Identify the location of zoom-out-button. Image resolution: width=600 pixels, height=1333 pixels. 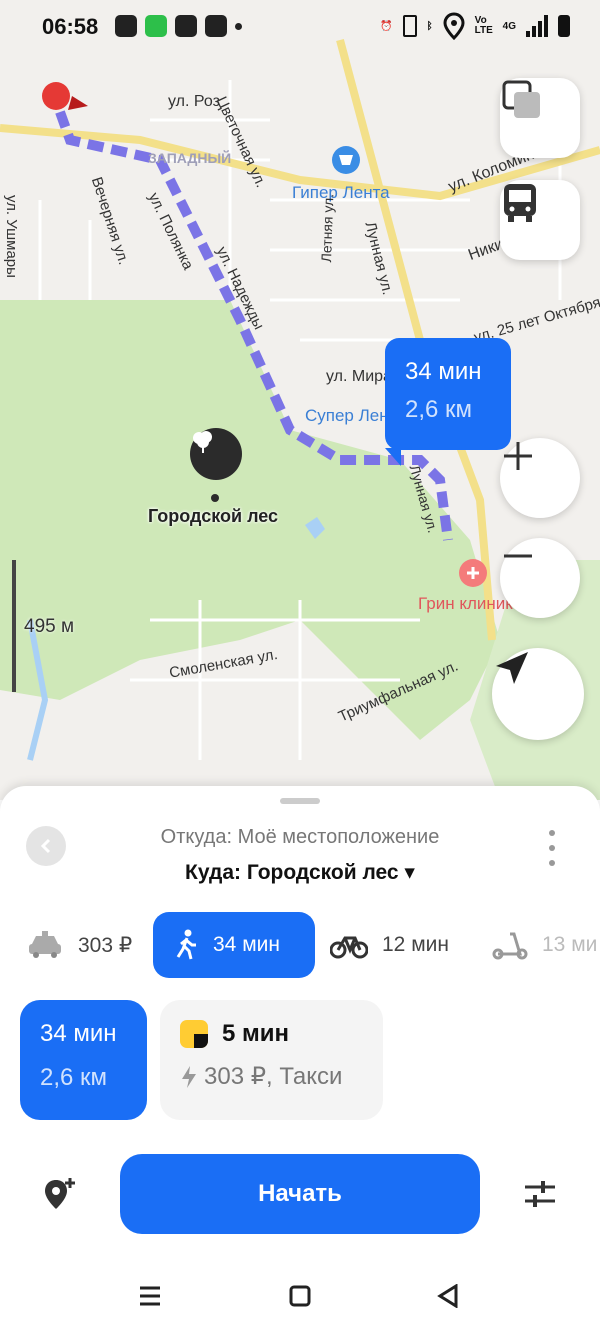
(540, 578).